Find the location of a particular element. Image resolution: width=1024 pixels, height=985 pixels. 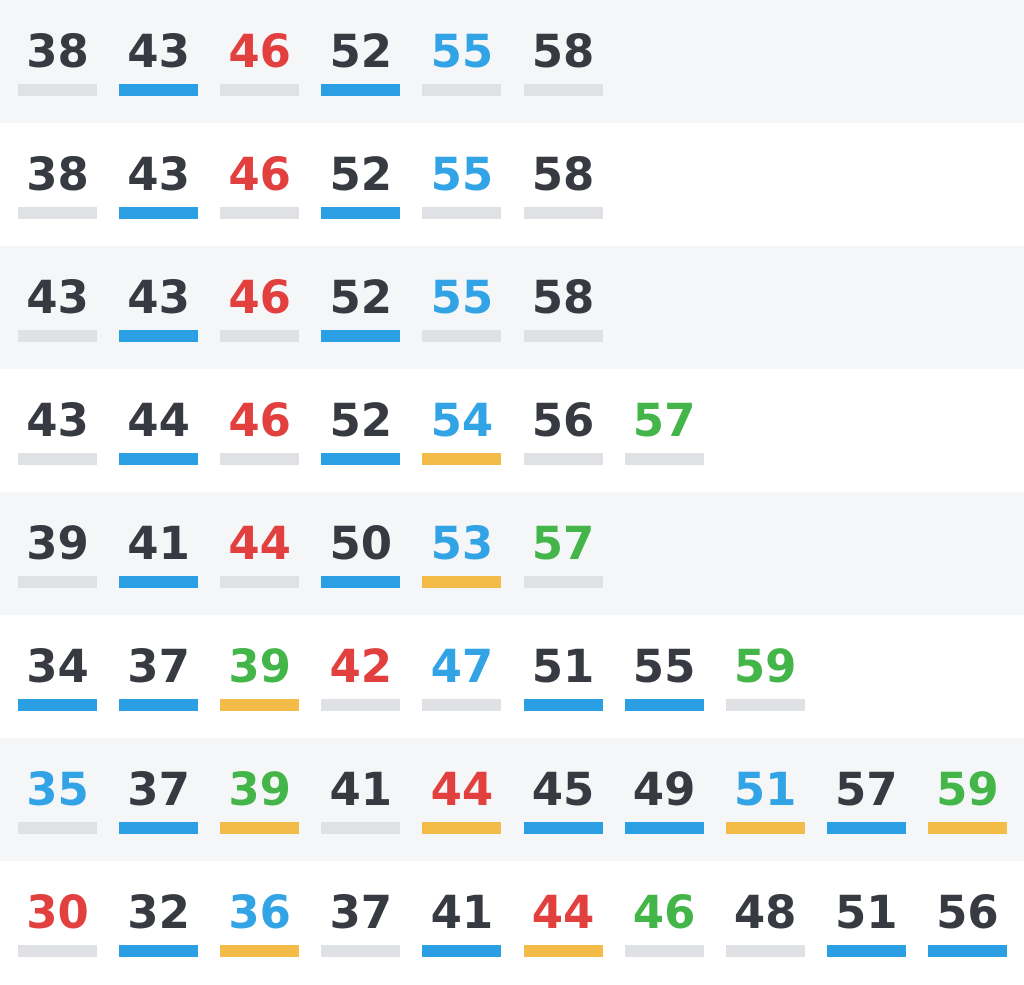

number-cell: 59 is located at coordinates (765, 676).